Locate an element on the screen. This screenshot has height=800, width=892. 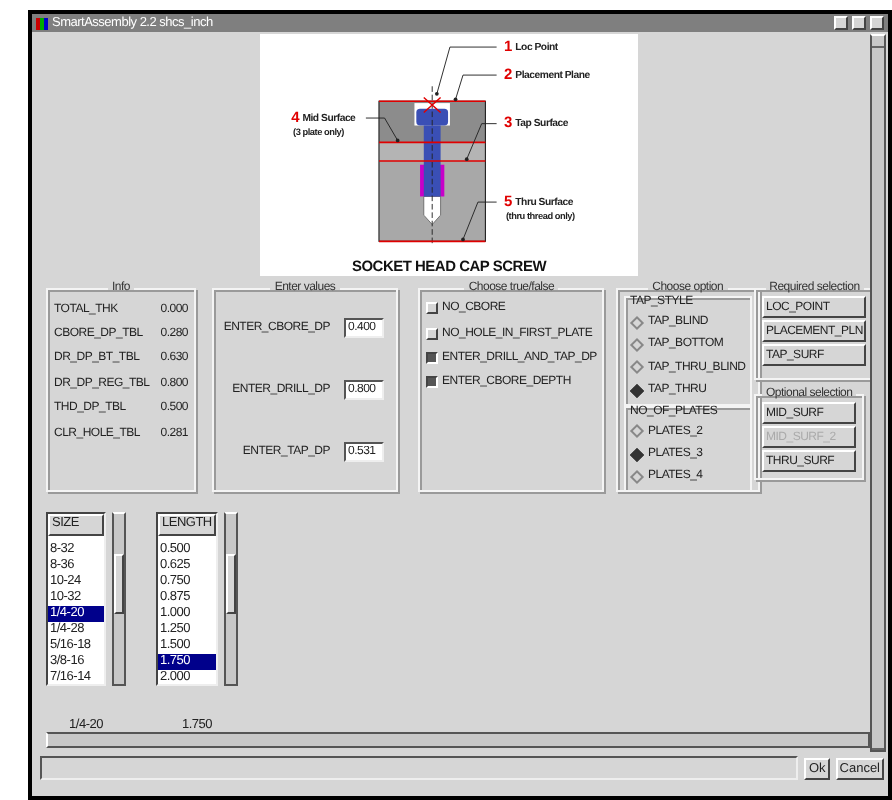
maximize-button is located at coordinates (859, 23).